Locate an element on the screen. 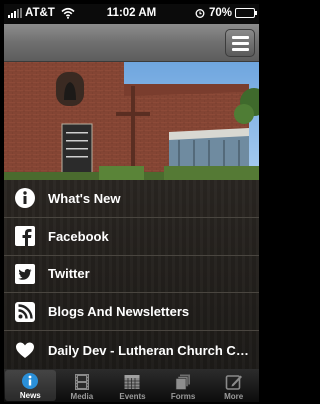 This screenshot has width=320, height=404. battery-group: 70% is located at coordinates (225, 13).